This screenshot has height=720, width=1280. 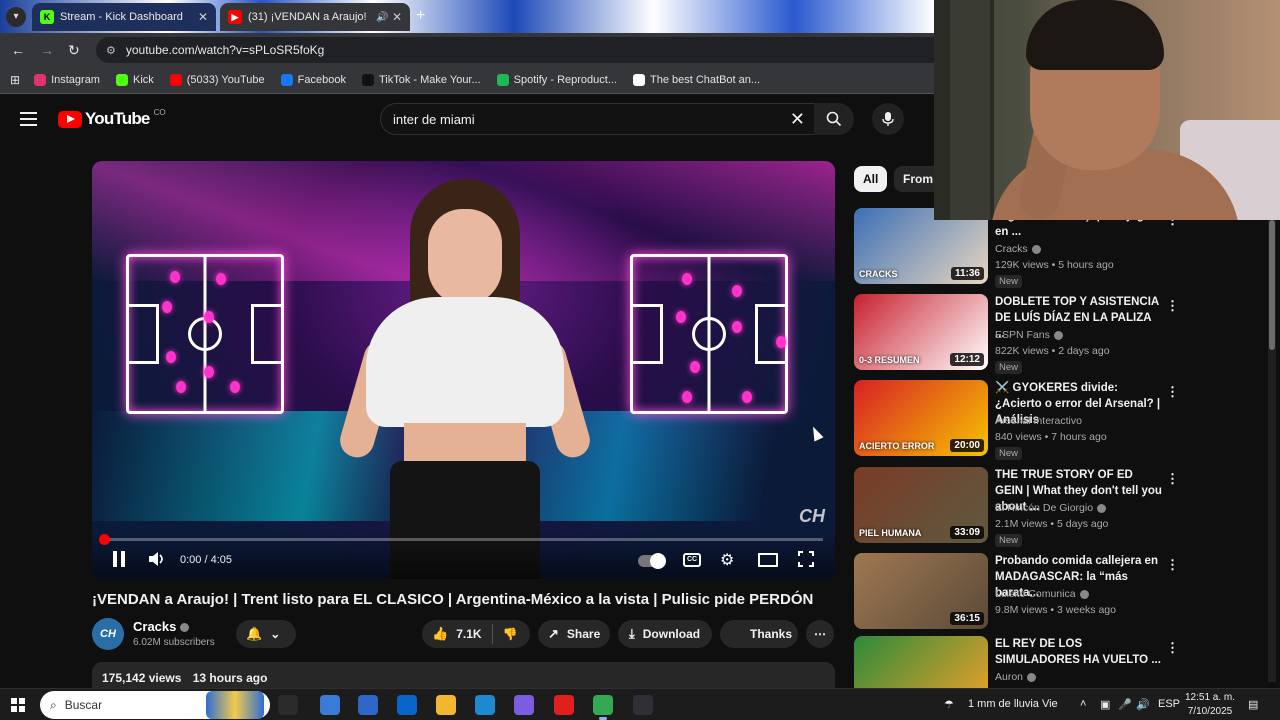 I want to click on channel-name: El Rincón De Giorgio, so click(x=1051, y=508).